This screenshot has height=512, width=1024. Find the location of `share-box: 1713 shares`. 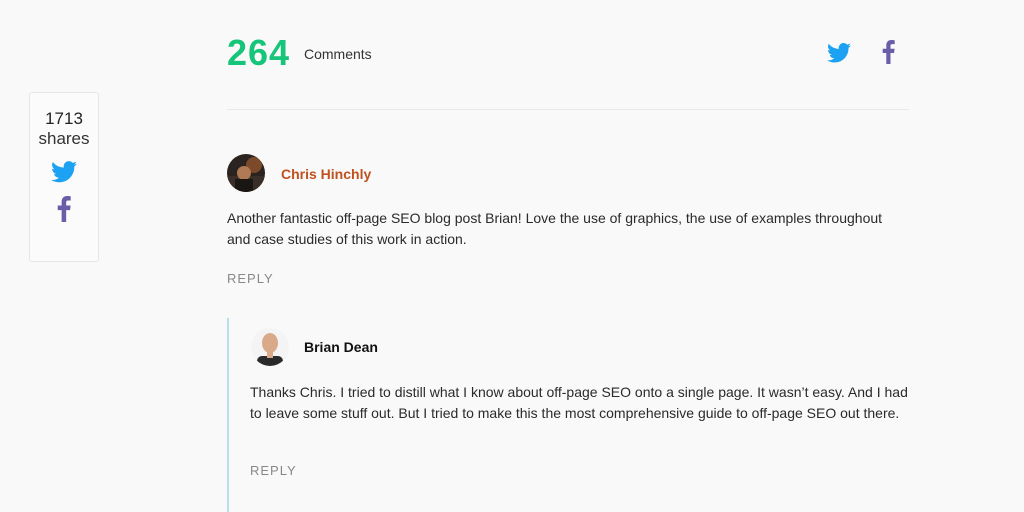

share-box: 1713 shares is located at coordinates (64, 177).